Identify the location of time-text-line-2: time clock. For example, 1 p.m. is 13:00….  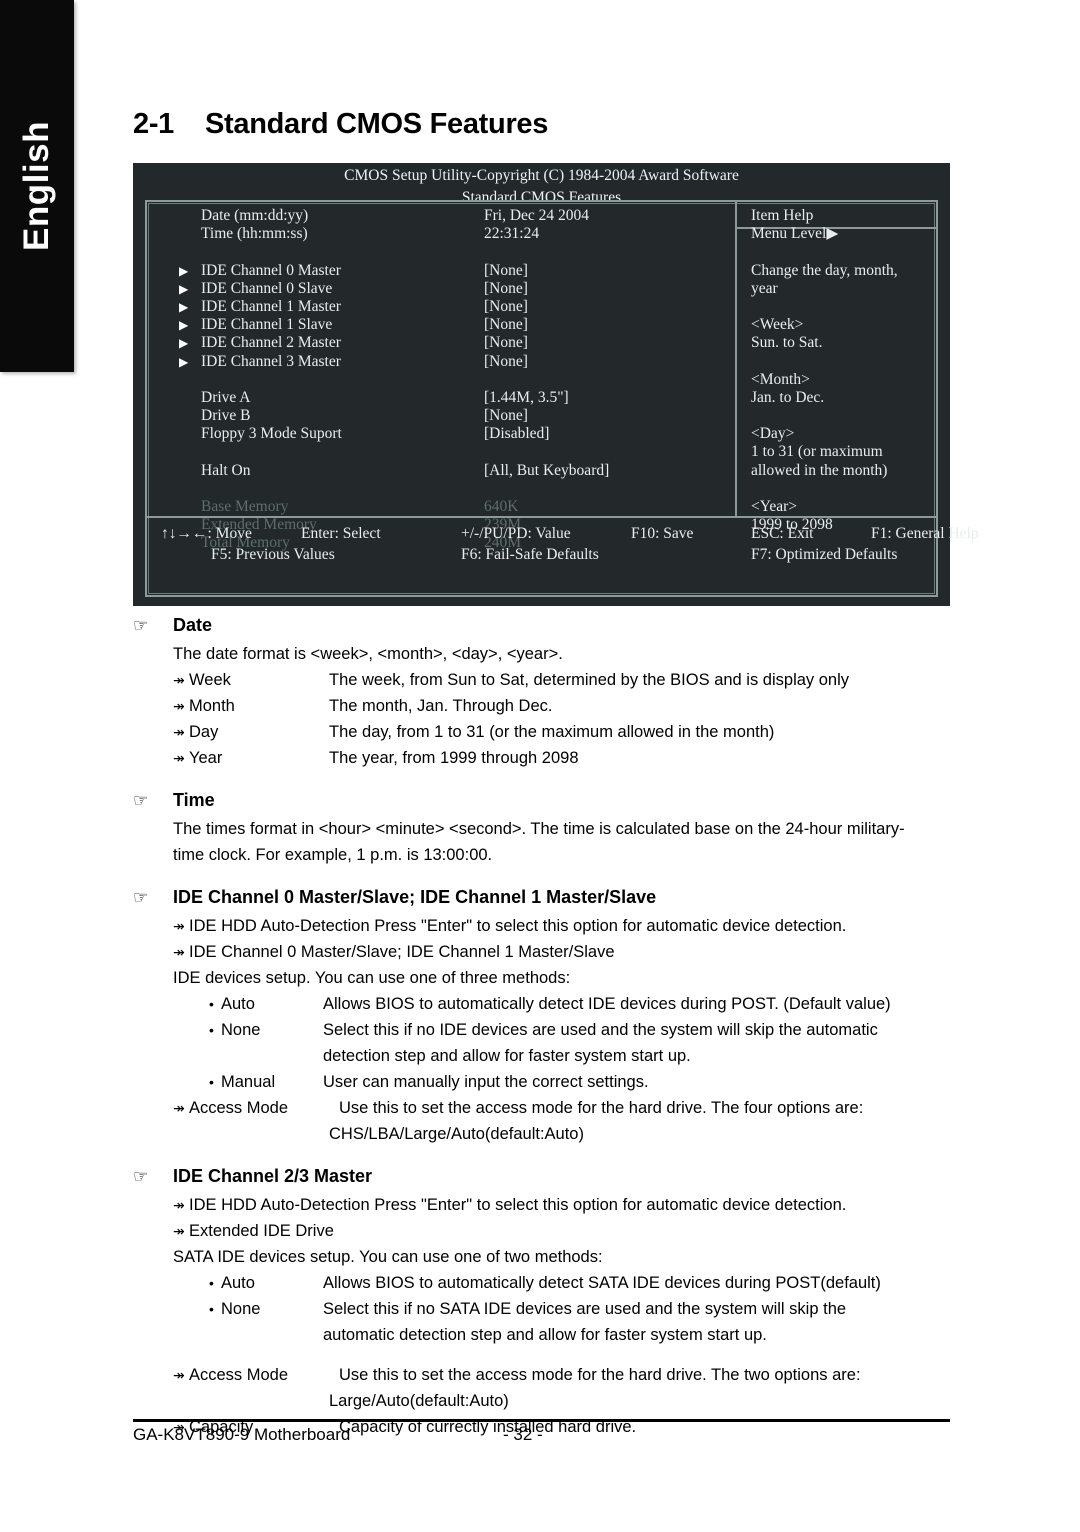
(333, 855).